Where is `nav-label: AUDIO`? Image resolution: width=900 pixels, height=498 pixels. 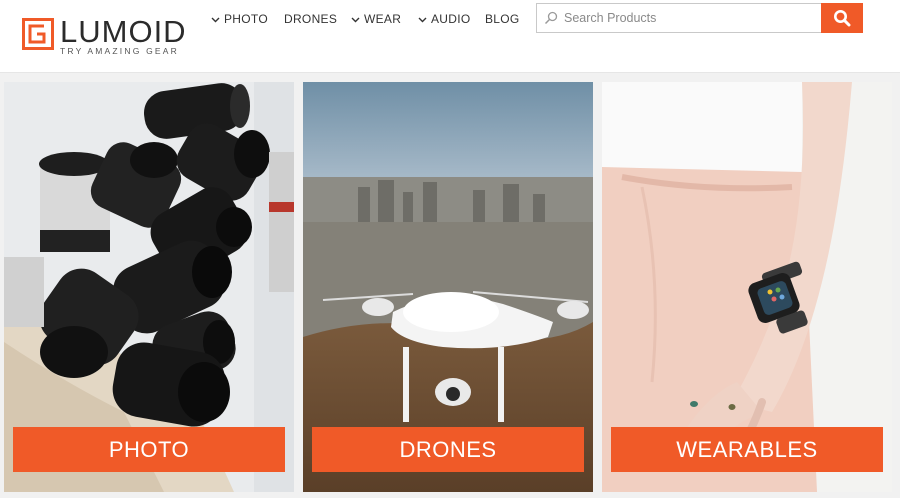
nav-label: AUDIO is located at coordinates (451, 19).